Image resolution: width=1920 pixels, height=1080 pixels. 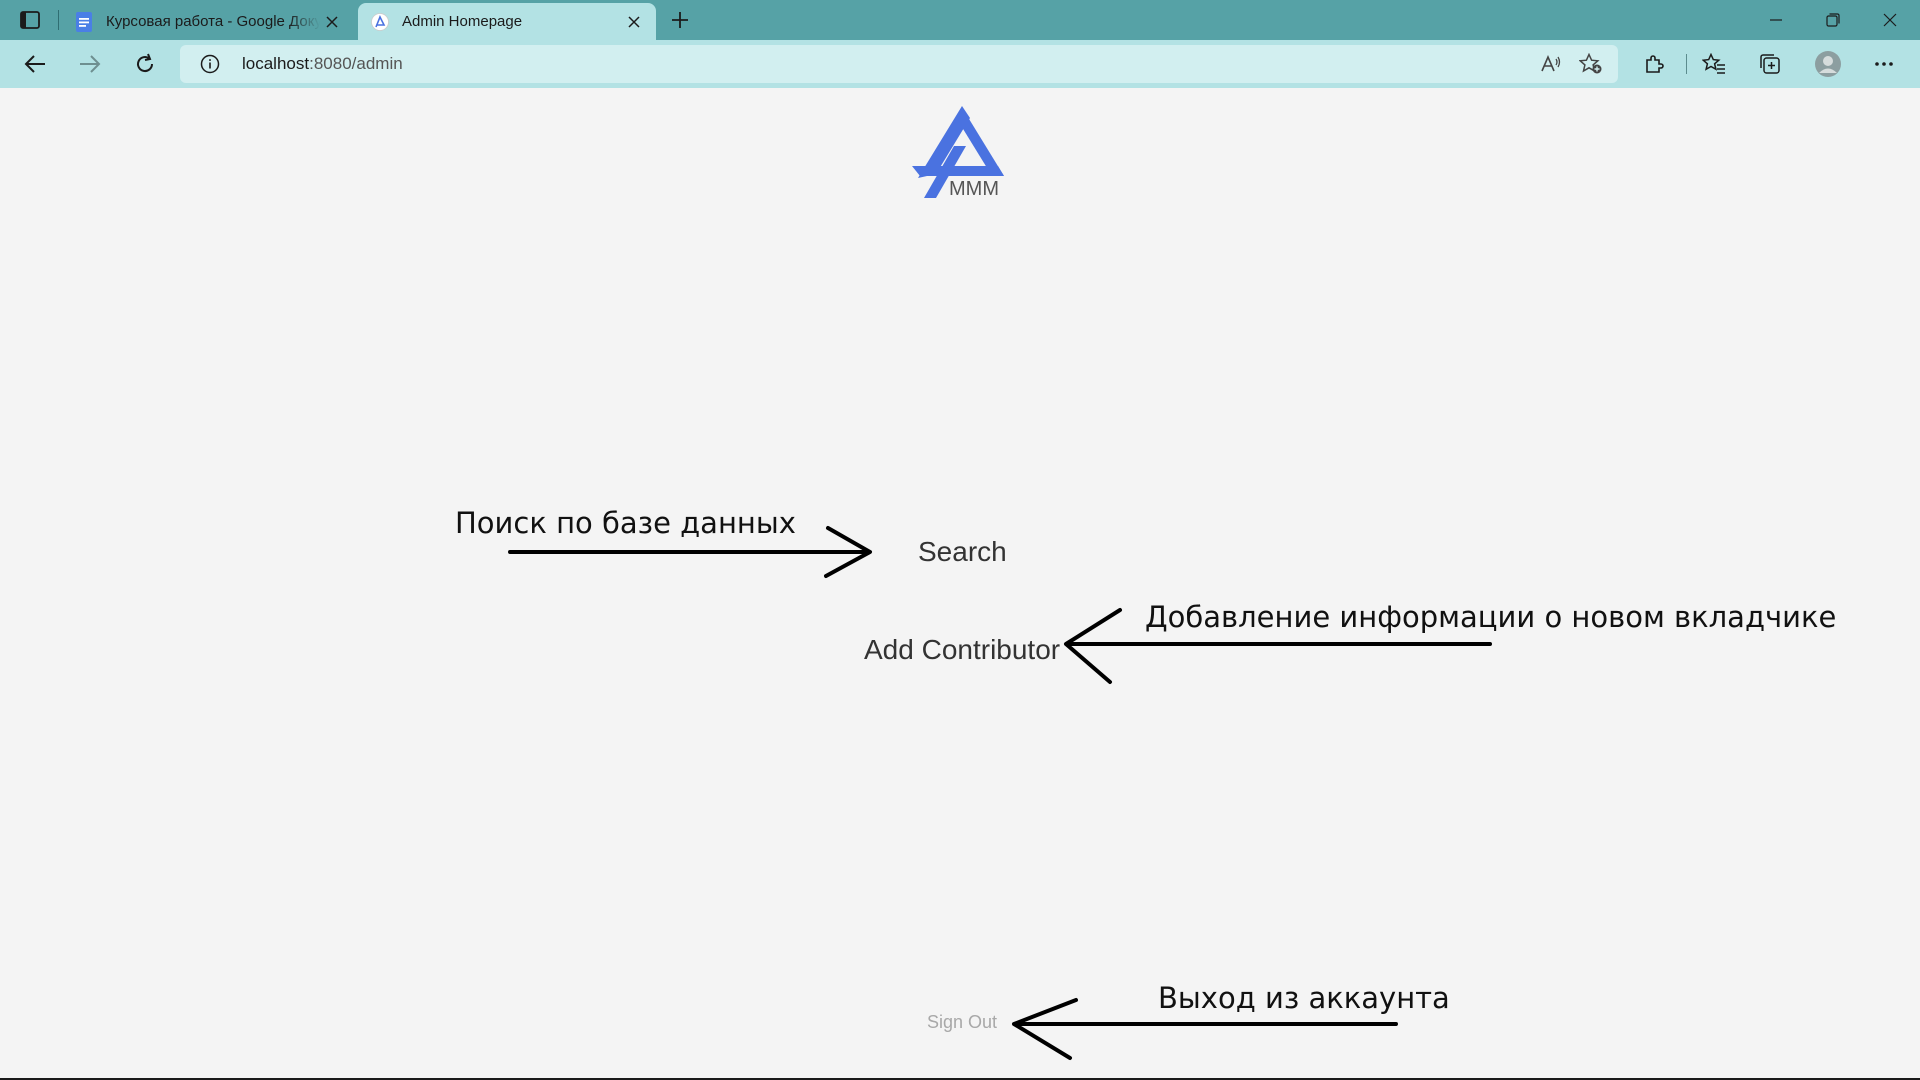 What do you see at coordinates (1884, 64) in the screenshot?
I see `more-options-icon` at bounding box center [1884, 64].